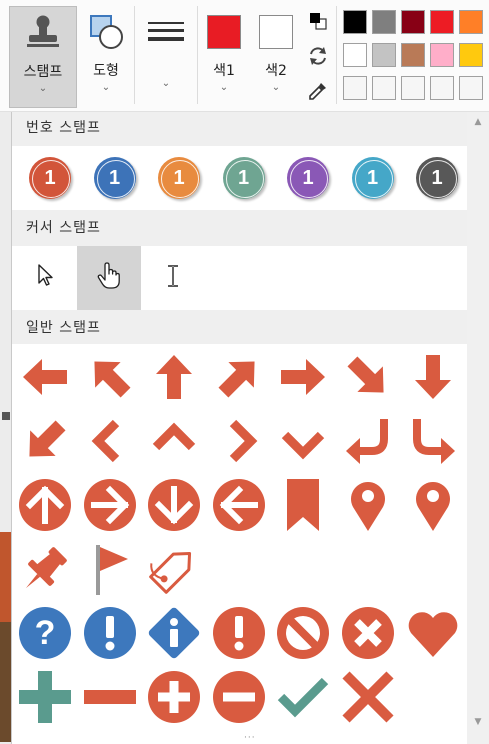  I want to click on scroll-up-icon: ▲, so click(478, 122).